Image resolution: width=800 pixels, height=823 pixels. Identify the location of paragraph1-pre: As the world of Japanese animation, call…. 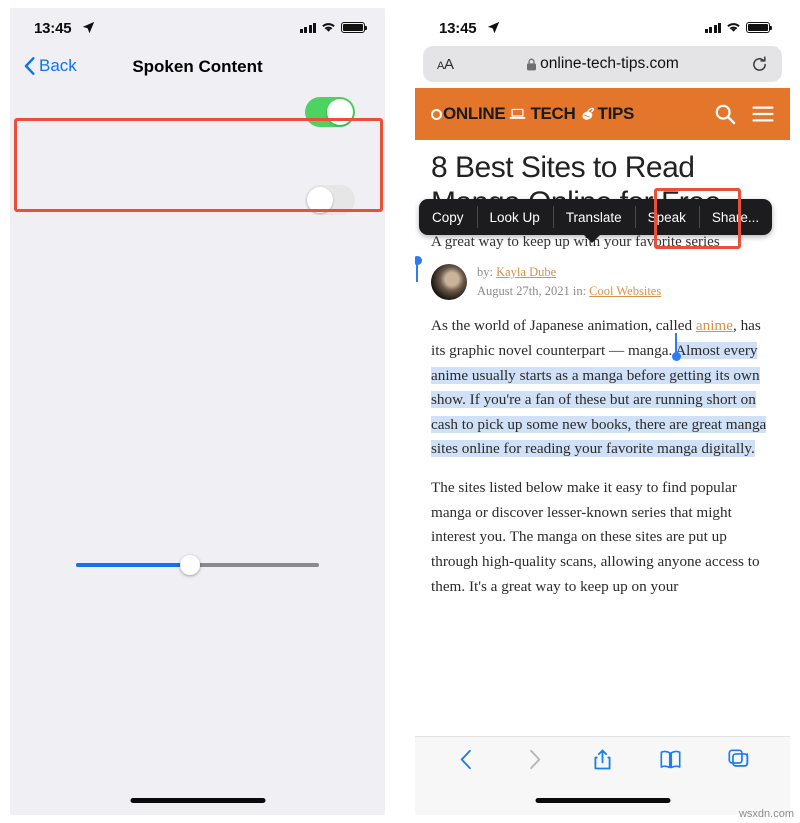
(563, 326).